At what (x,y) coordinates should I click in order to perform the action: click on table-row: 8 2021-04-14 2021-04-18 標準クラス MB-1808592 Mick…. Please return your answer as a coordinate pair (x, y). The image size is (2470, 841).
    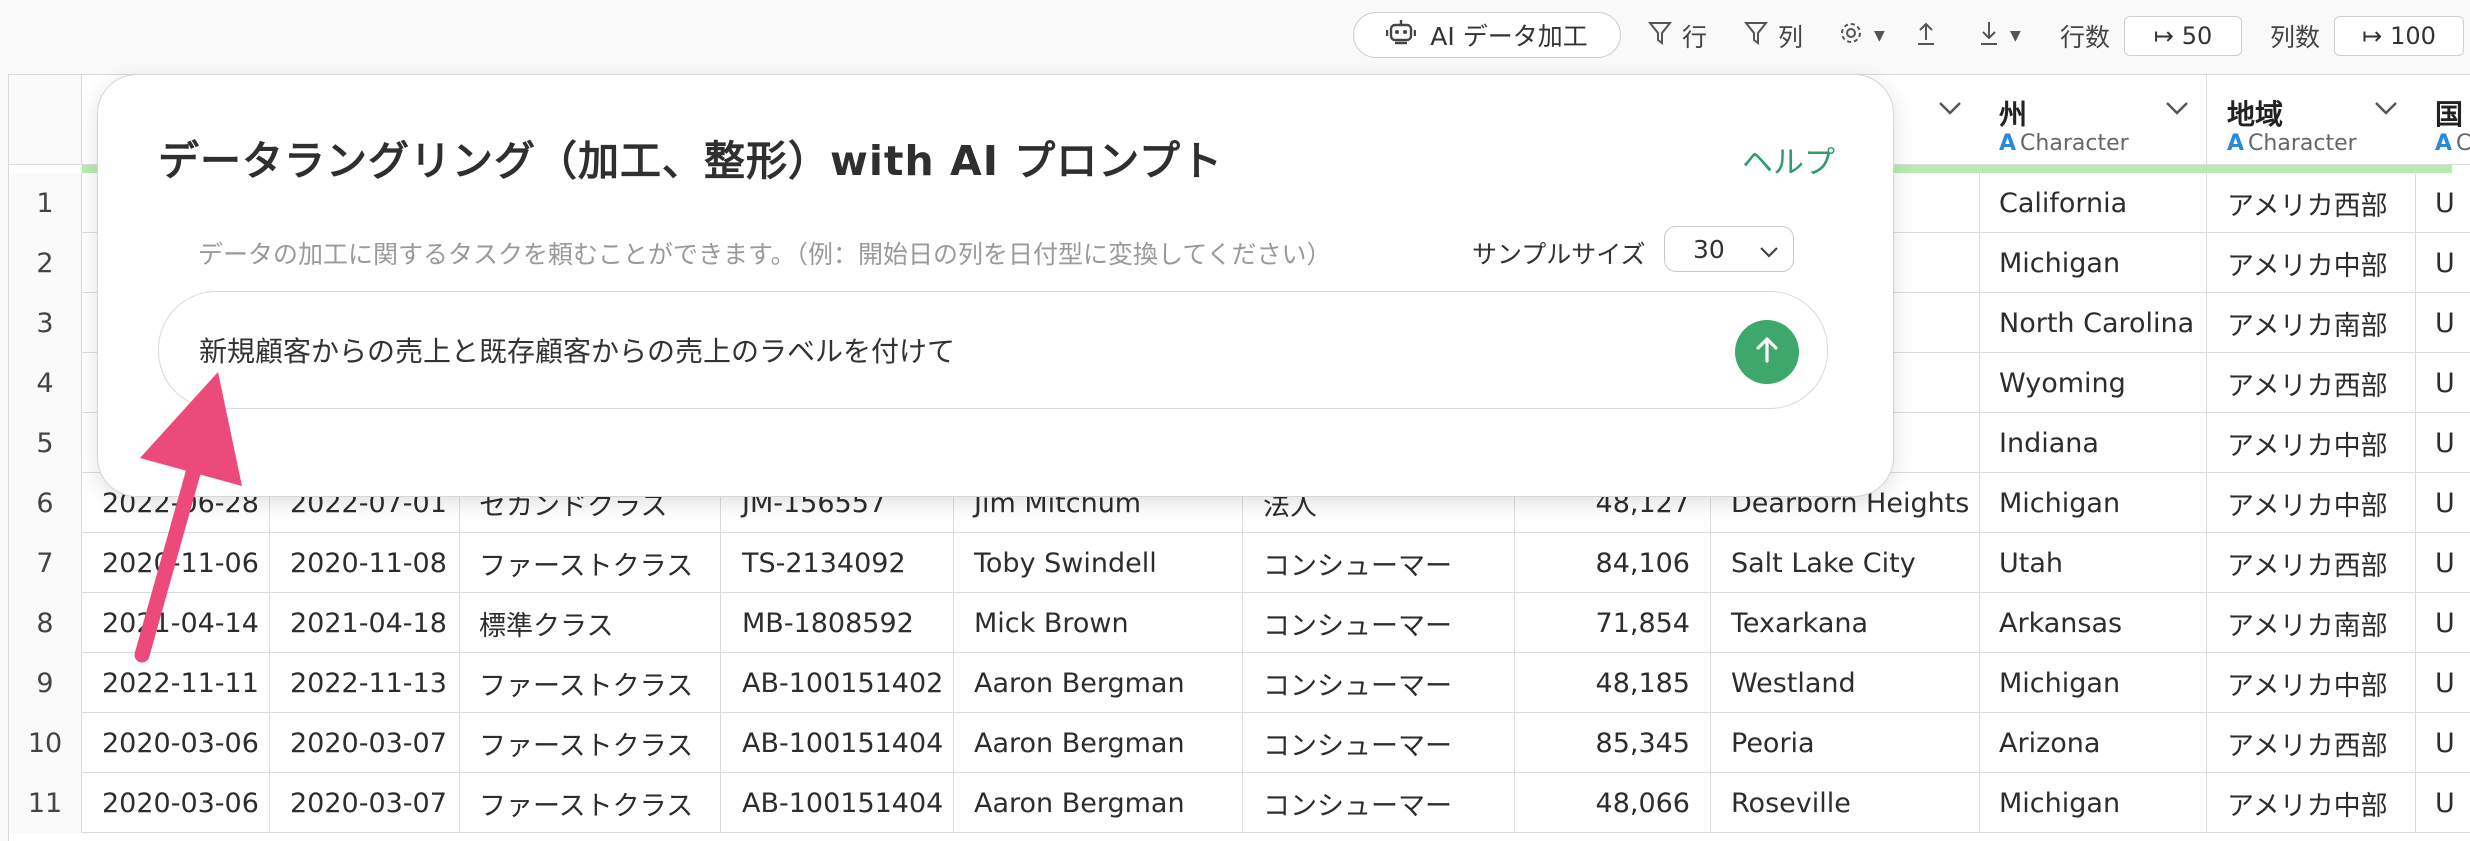
    Looking at the image, I should click on (1239, 623).